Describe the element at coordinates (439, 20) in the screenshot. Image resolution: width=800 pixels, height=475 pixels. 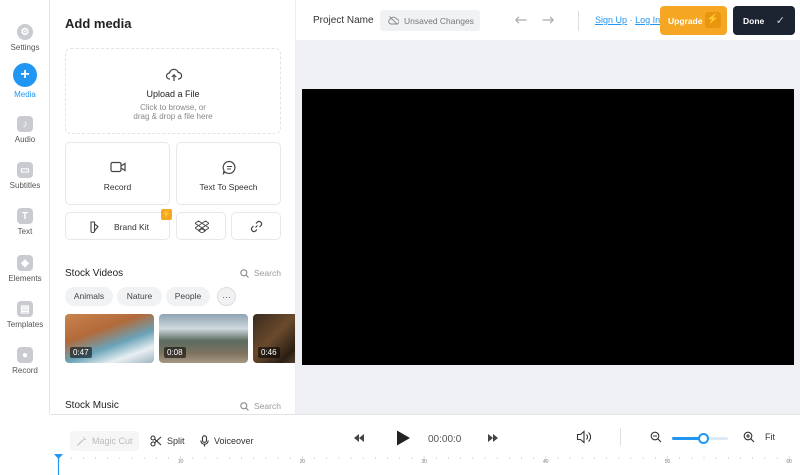
I see `save-status-label: Unsaved Changes` at that location.